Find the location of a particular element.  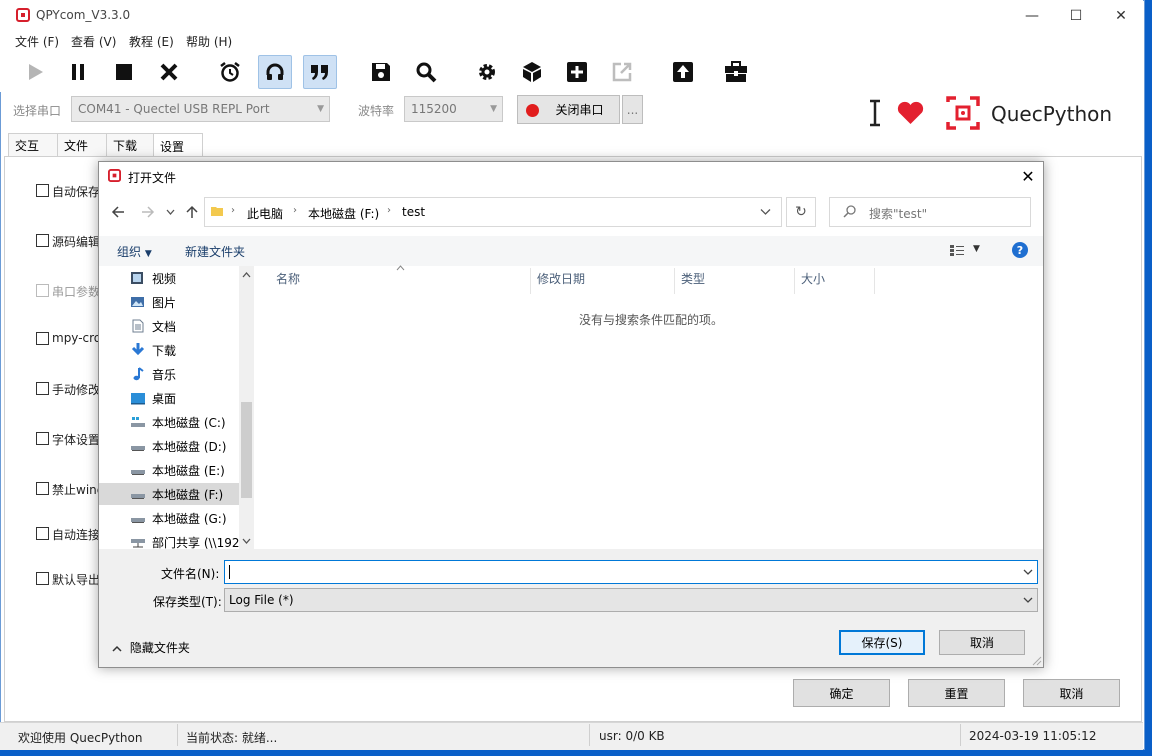

x-icon is located at coordinates (169, 72).